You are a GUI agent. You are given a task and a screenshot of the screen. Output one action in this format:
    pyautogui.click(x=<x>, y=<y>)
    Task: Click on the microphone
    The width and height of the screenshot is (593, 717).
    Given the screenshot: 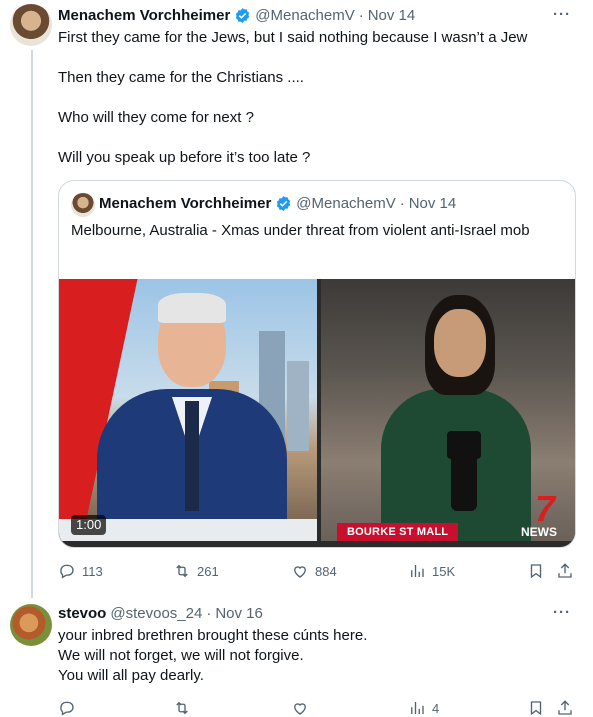 What is the action you would take?
    pyautogui.click(x=464, y=471)
    